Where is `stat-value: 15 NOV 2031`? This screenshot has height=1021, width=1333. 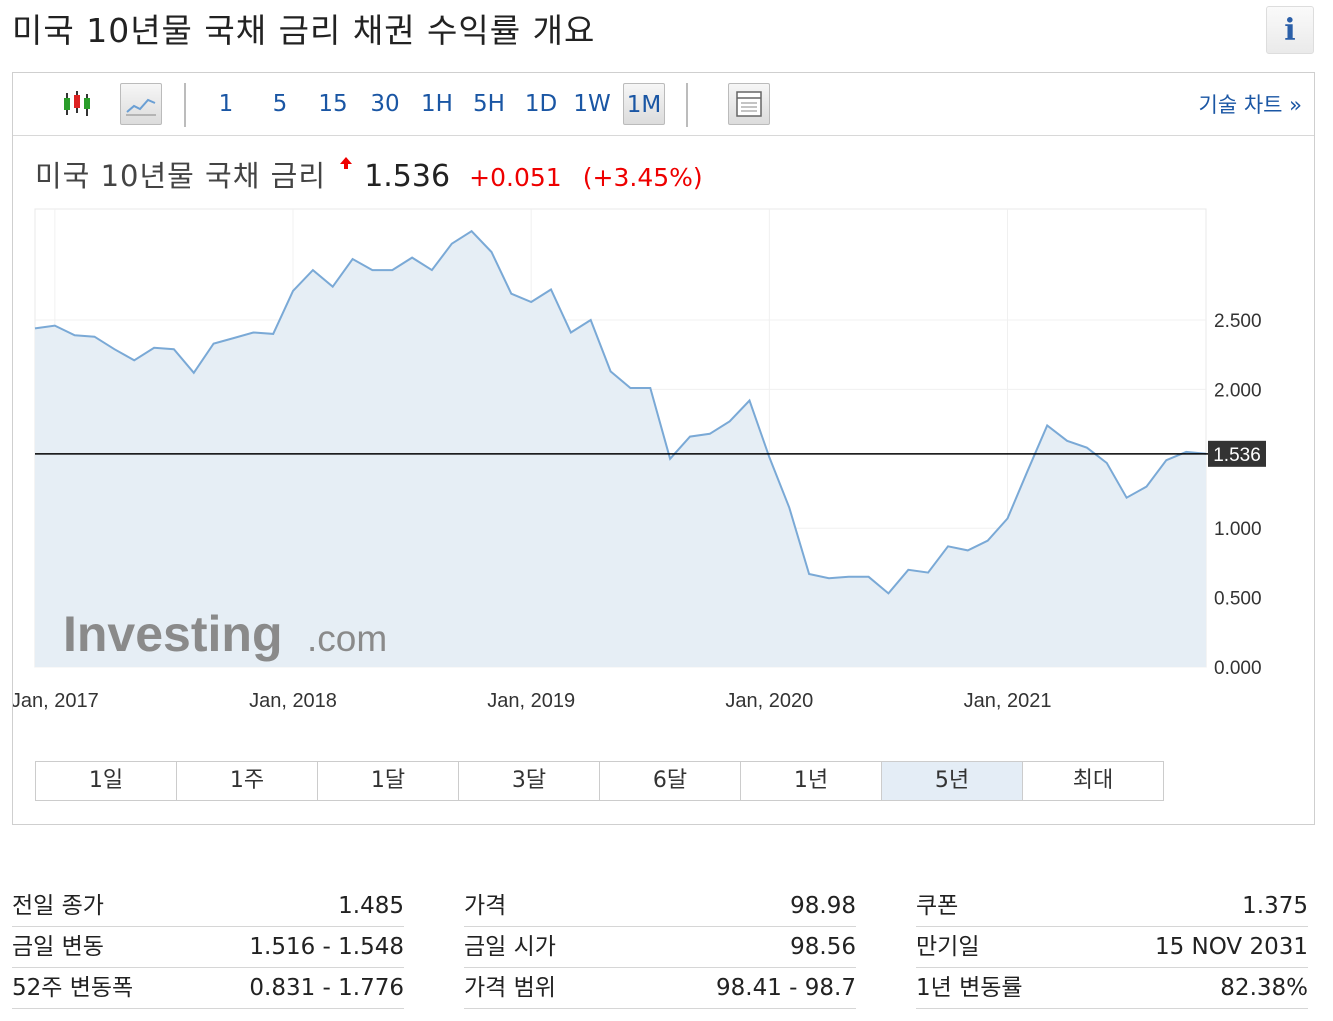
stat-value: 15 NOV 2031 is located at coordinates (1231, 947).